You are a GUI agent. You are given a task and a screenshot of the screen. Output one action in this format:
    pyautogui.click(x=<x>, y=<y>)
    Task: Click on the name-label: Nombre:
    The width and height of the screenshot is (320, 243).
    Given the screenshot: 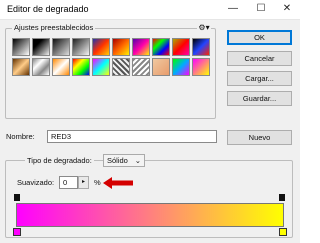 What is the action you would take?
    pyautogui.click(x=20, y=136)
    